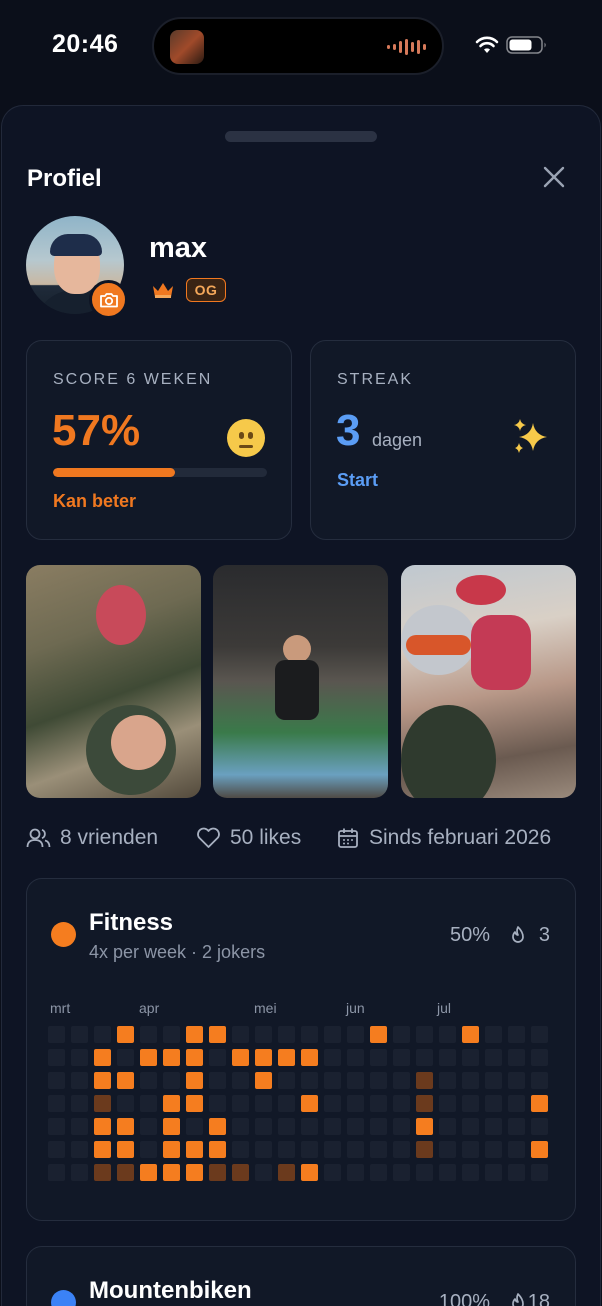 Image resolution: width=602 pixels, height=1306 pixels. Describe the element at coordinates (108, 299) in the screenshot. I see `change-photo-button` at that location.